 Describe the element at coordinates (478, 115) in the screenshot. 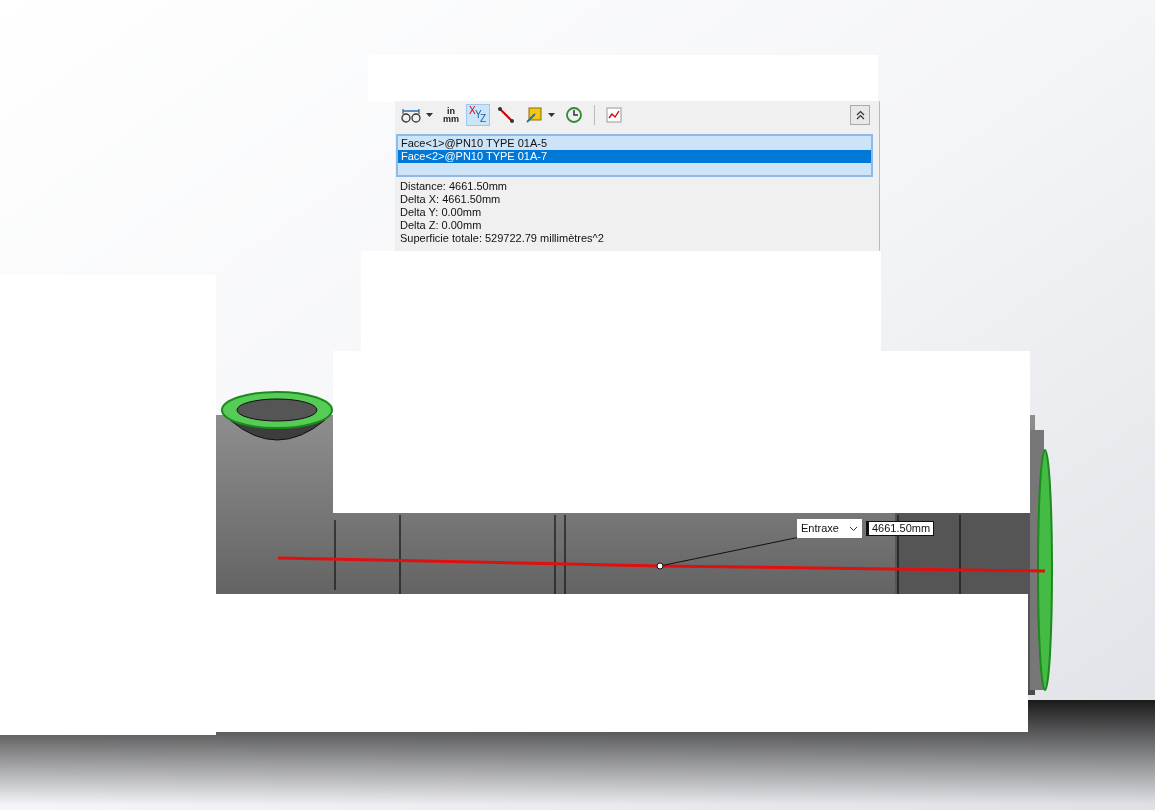

I see `xyz-toggle: XYZ` at that location.